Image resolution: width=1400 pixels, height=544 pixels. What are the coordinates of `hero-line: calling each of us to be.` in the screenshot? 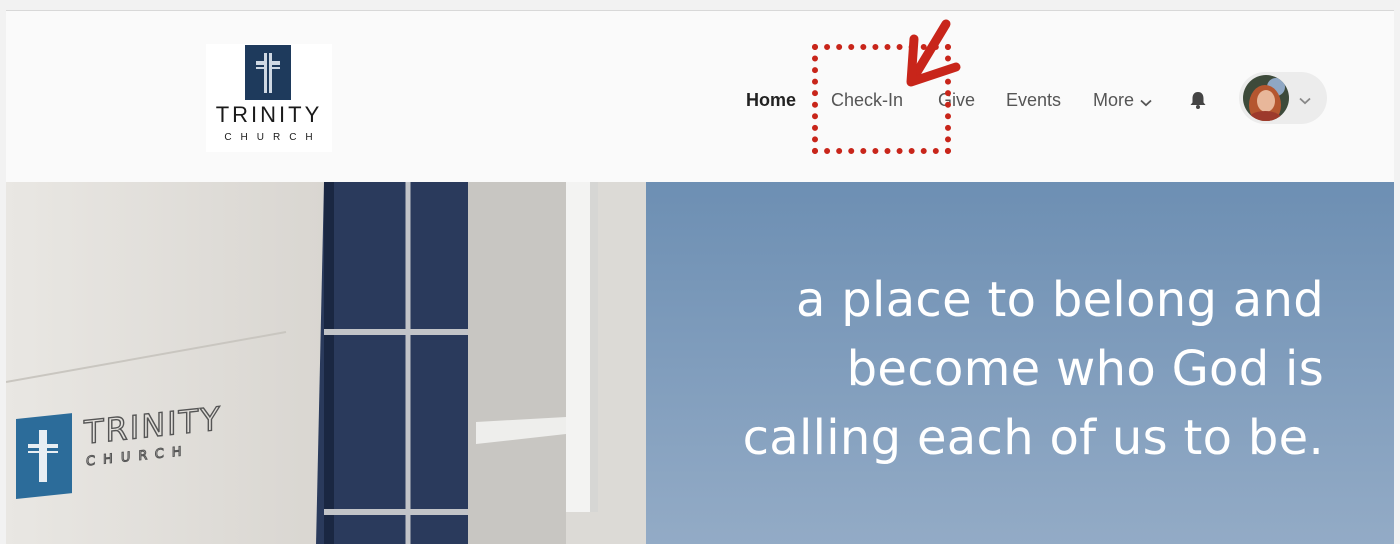 It's located at (1033, 438).